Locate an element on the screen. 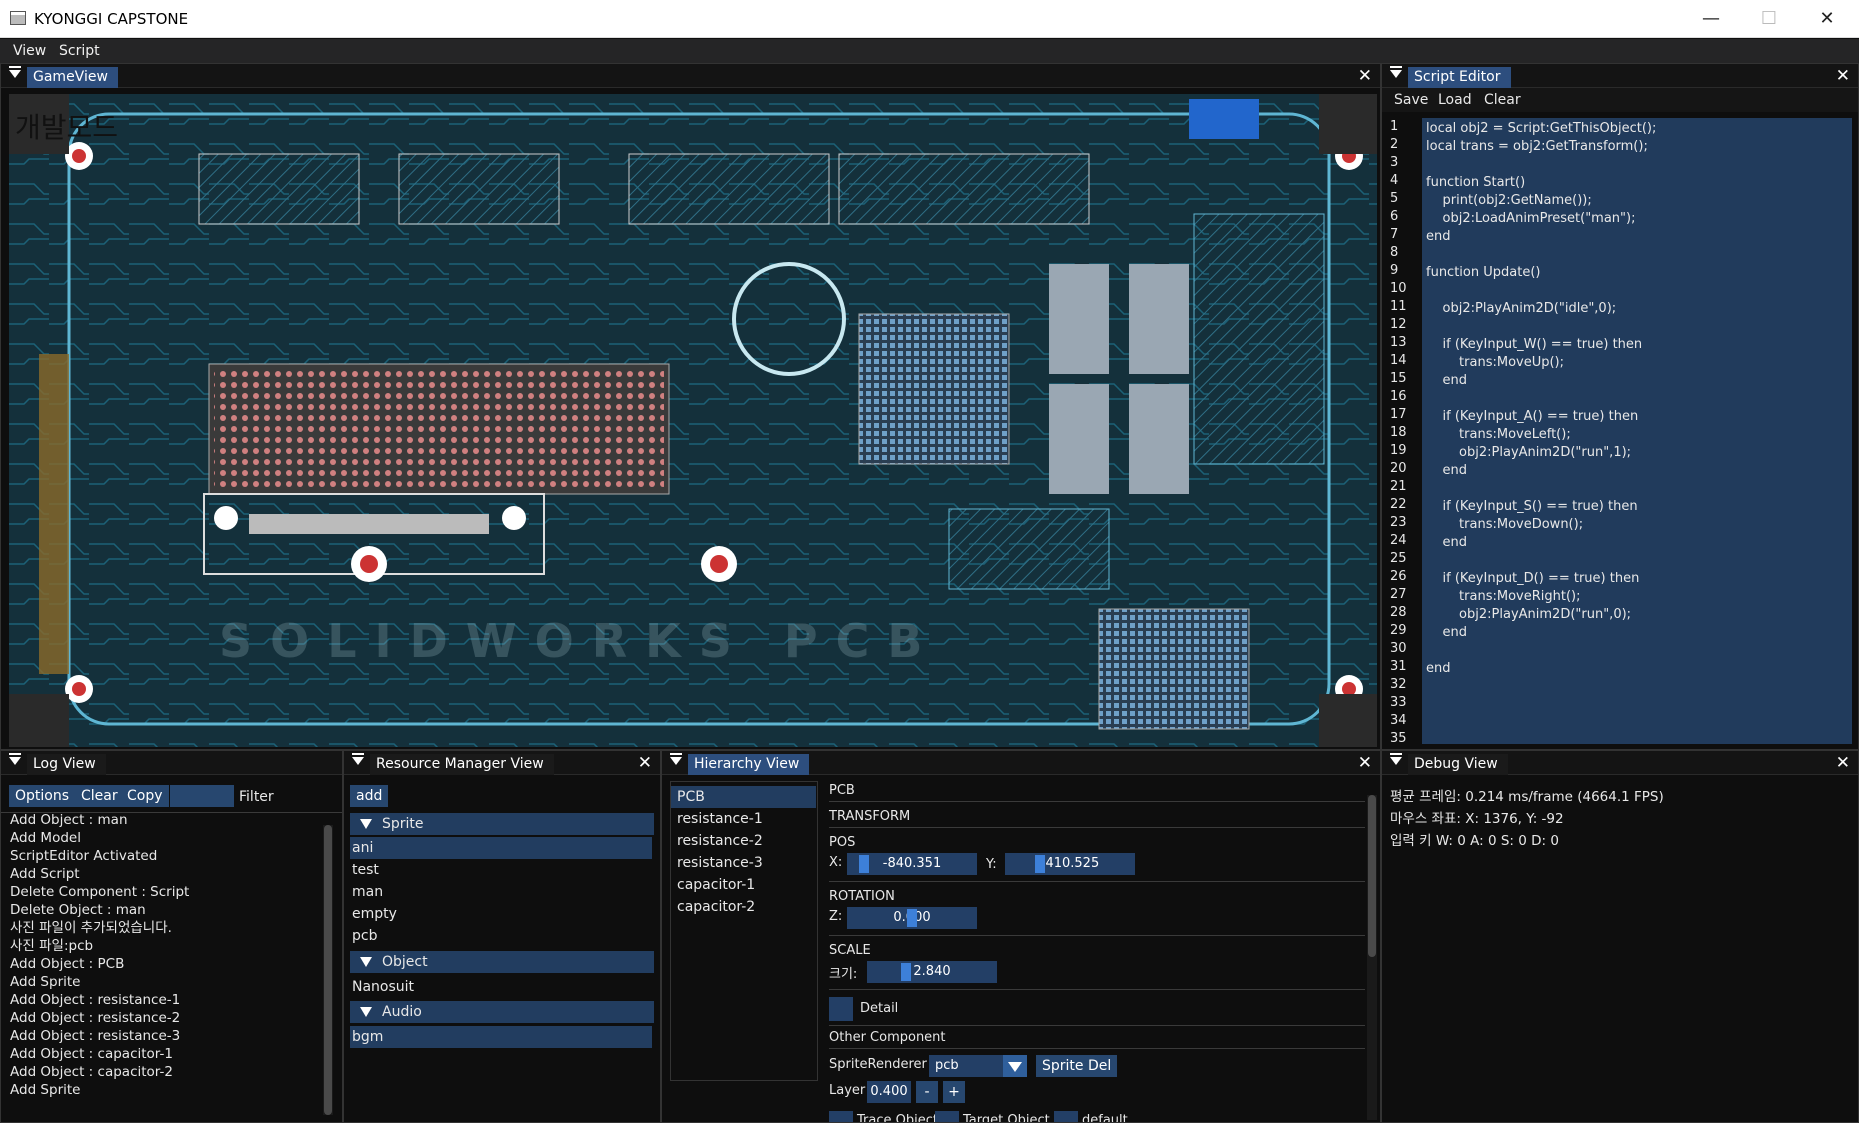 The height and width of the screenshot is (1123, 1859). object-item: capacitor-2 is located at coordinates (747, 907).